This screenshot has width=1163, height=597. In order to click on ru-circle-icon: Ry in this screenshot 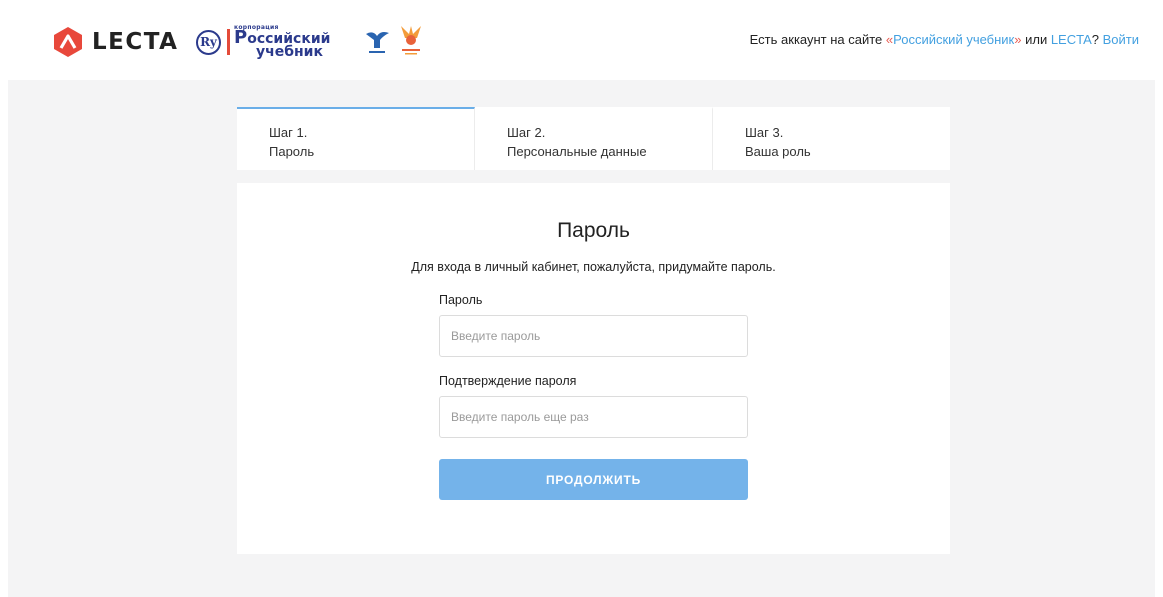, I will do `click(208, 42)`.